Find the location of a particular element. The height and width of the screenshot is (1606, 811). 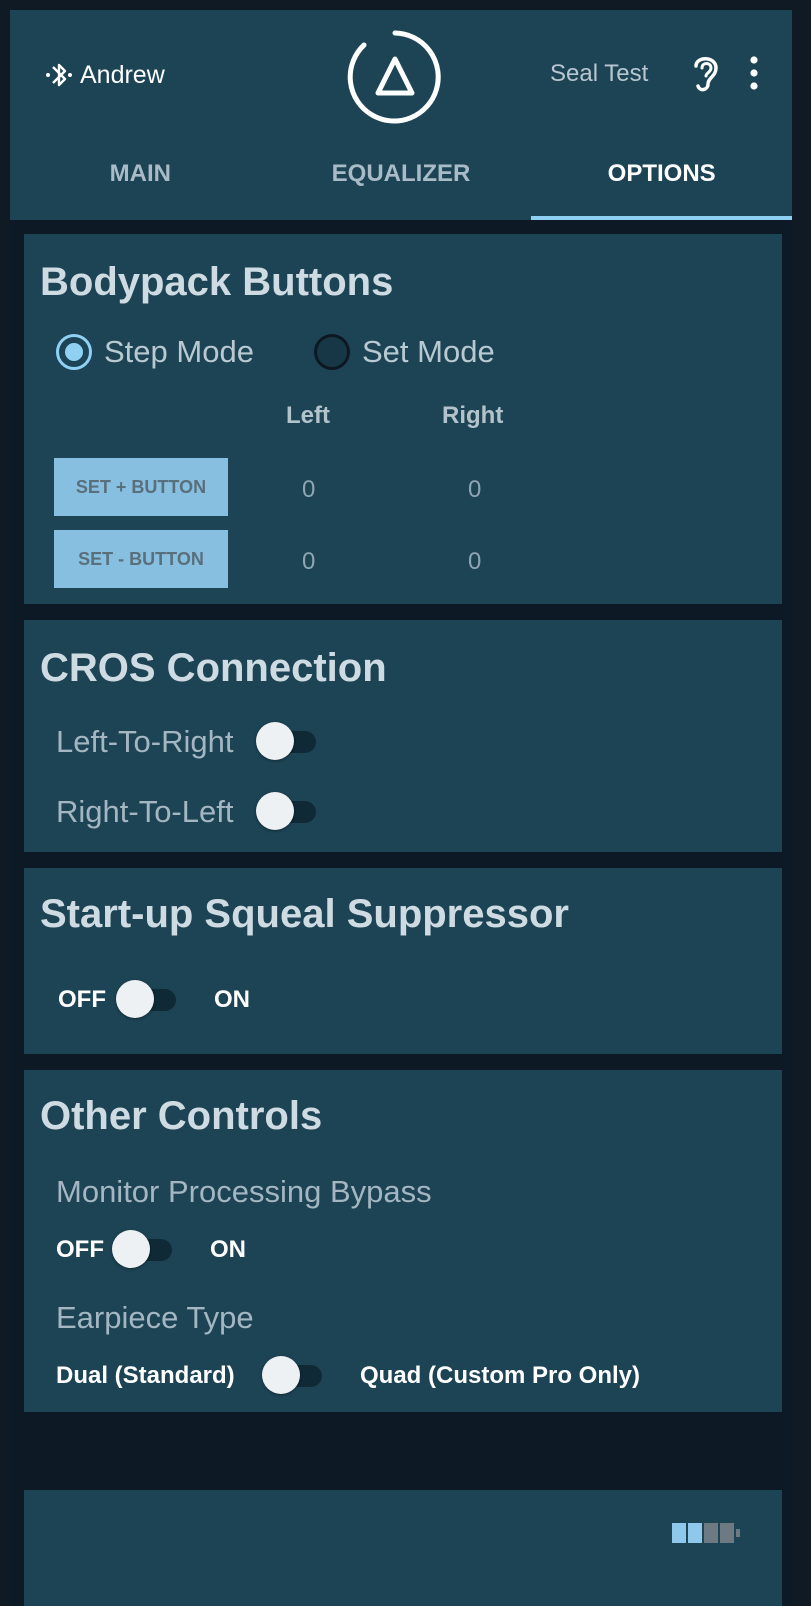

set-mode-radio: Set Mode is located at coordinates (404, 352).